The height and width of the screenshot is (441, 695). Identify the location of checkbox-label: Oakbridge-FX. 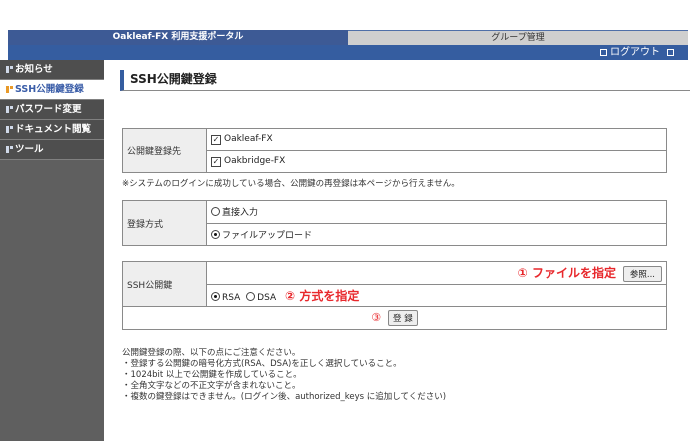
(255, 161).